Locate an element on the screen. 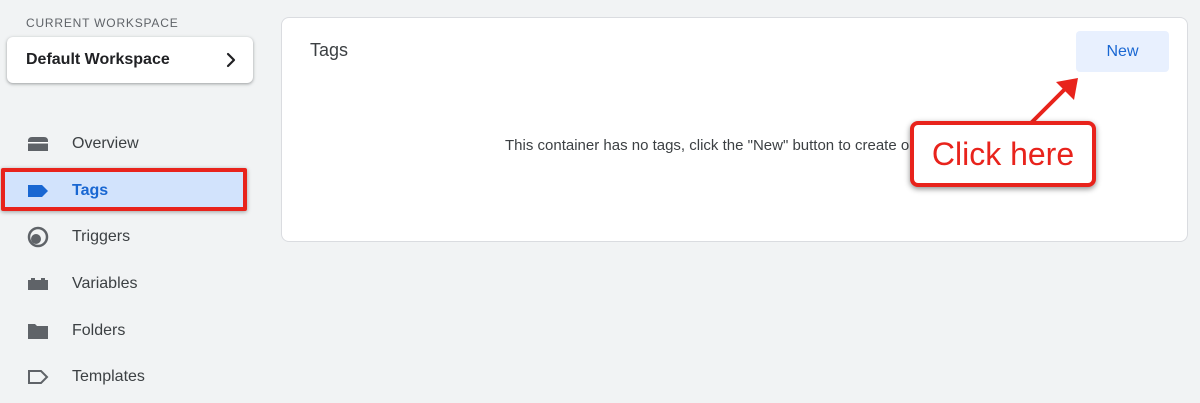  click-here-callout: Click here is located at coordinates (1003, 154).